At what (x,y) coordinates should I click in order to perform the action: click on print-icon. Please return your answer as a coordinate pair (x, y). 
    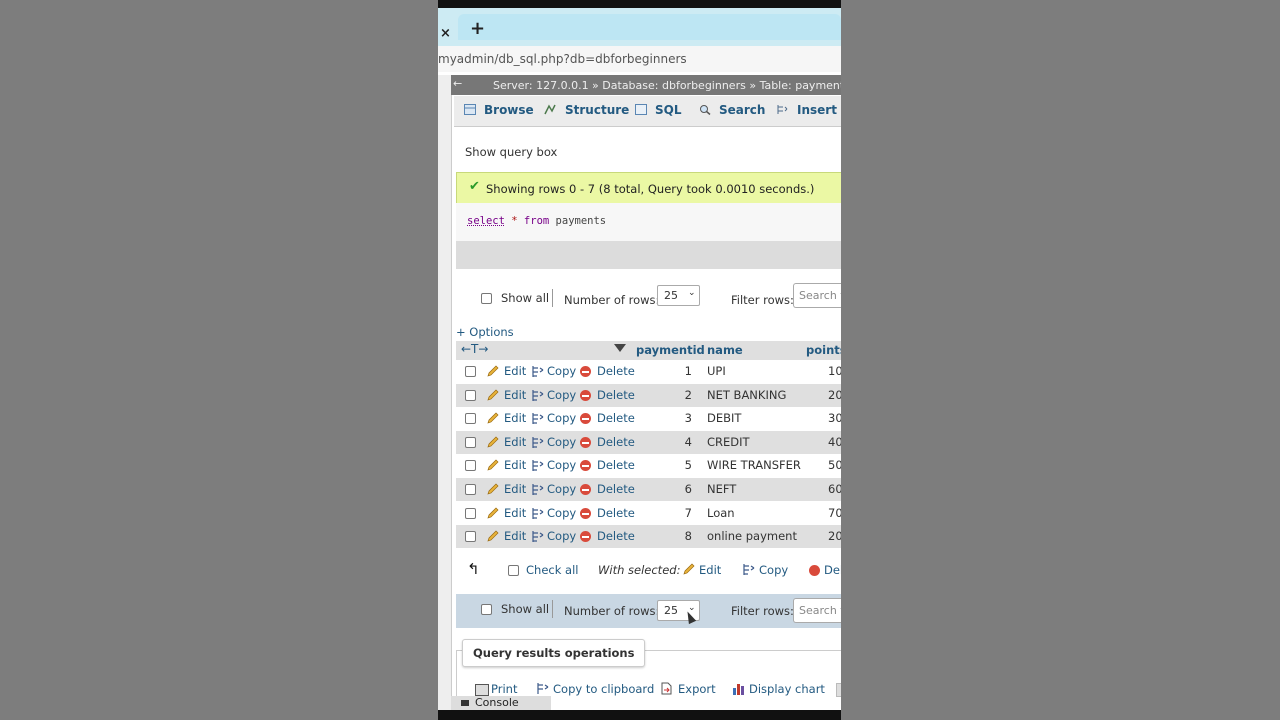
    Looking at the image, I should click on (482, 690).